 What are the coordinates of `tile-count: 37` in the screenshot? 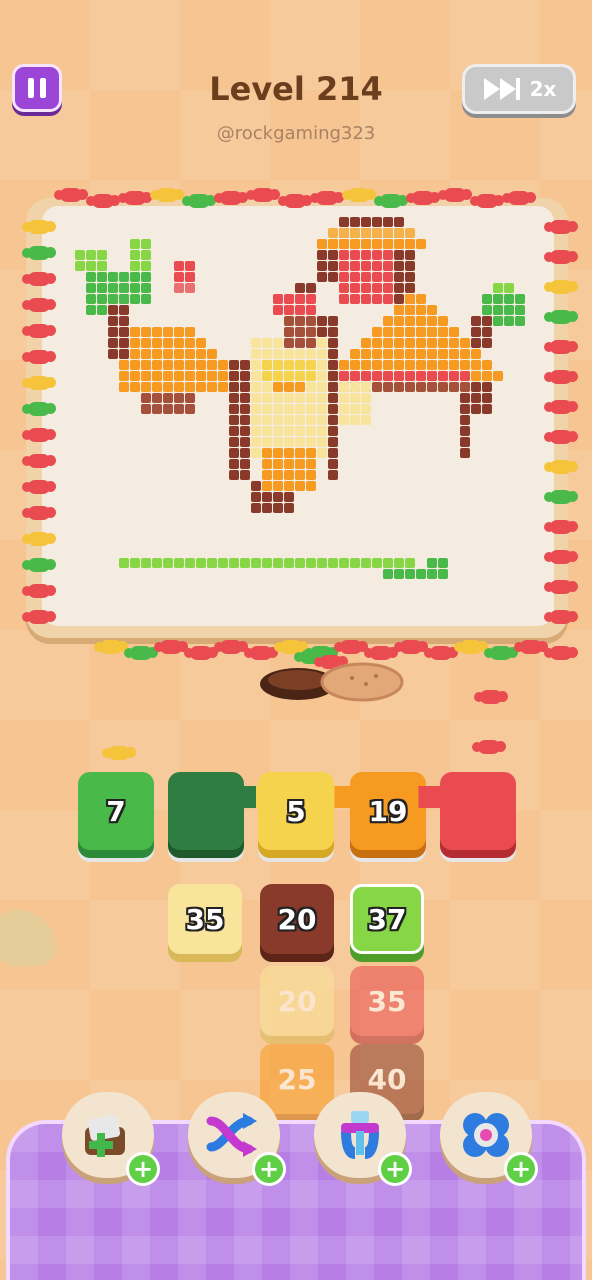 It's located at (387, 919).